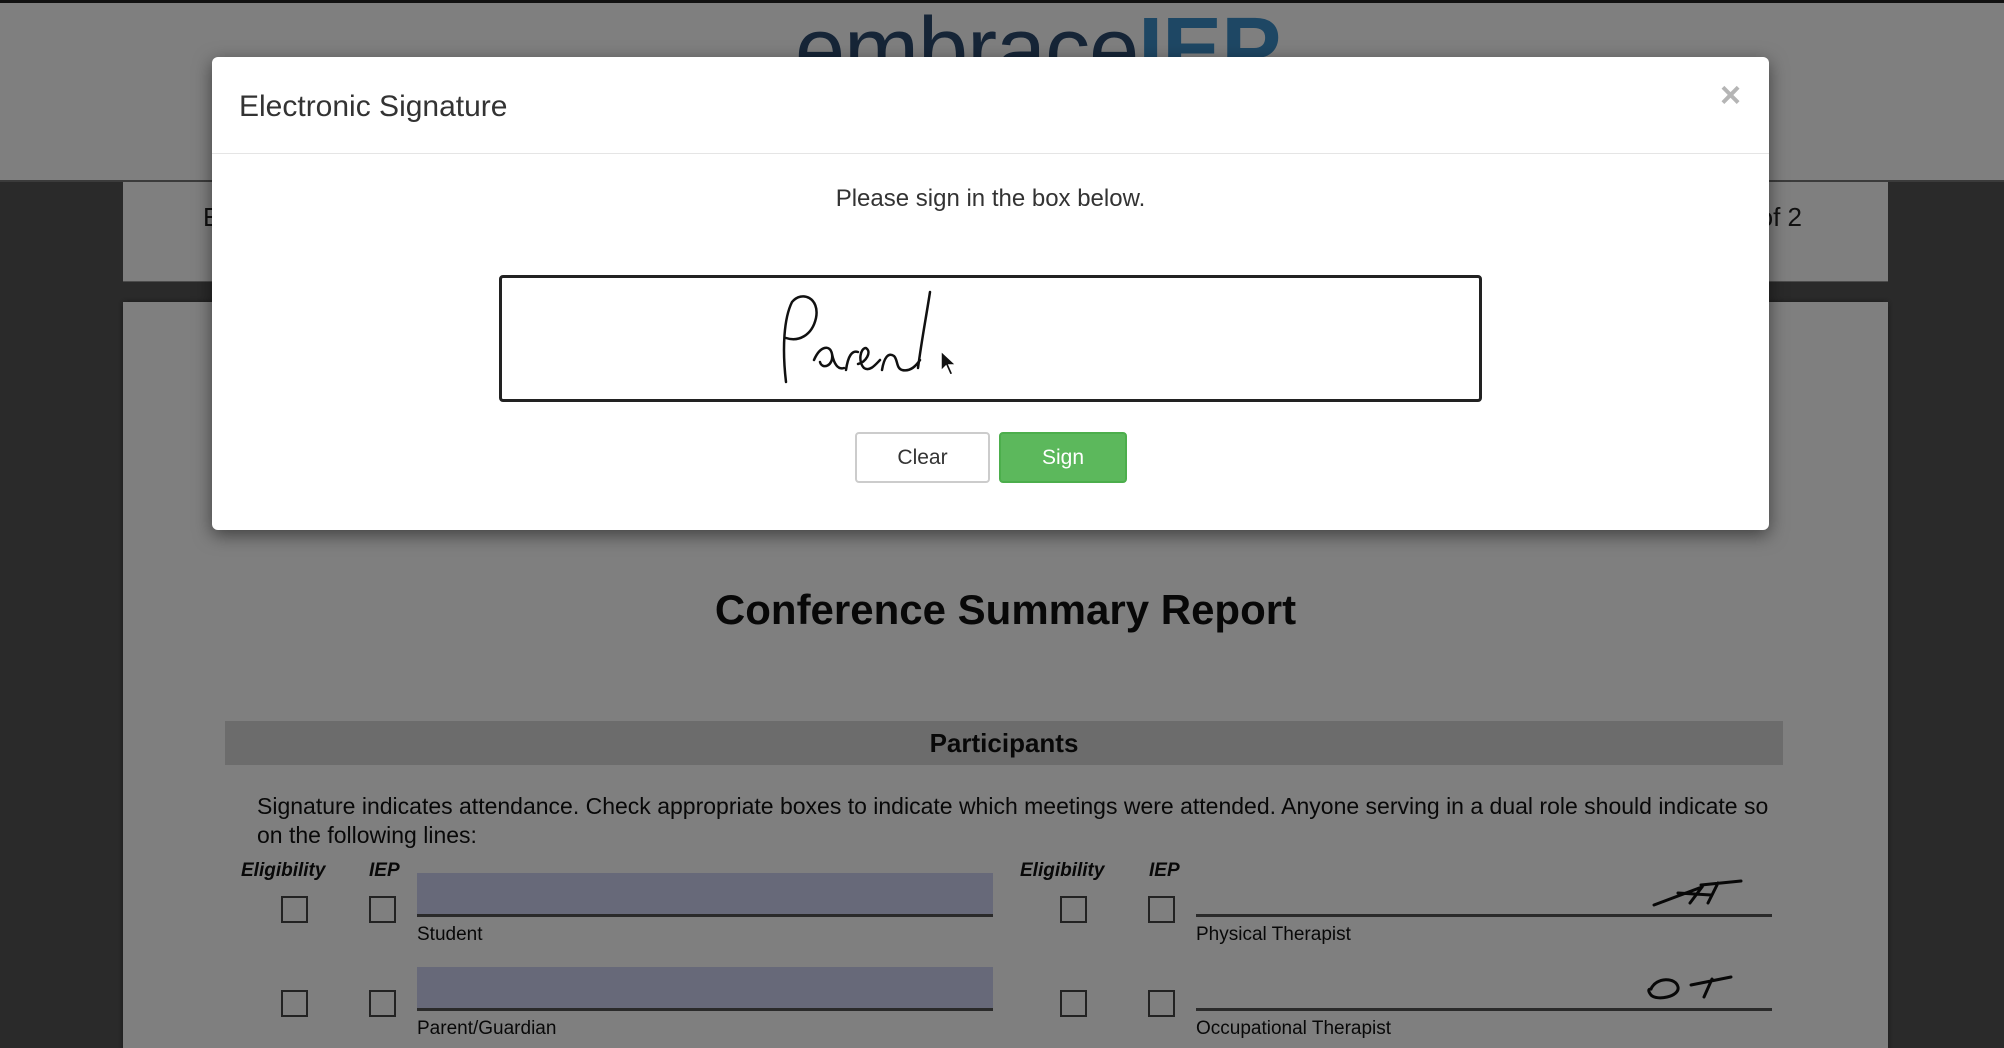 This screenshot has width=2004, height=1048. I want to click on dialog-title: Electronic Signature, so click(373, 106).